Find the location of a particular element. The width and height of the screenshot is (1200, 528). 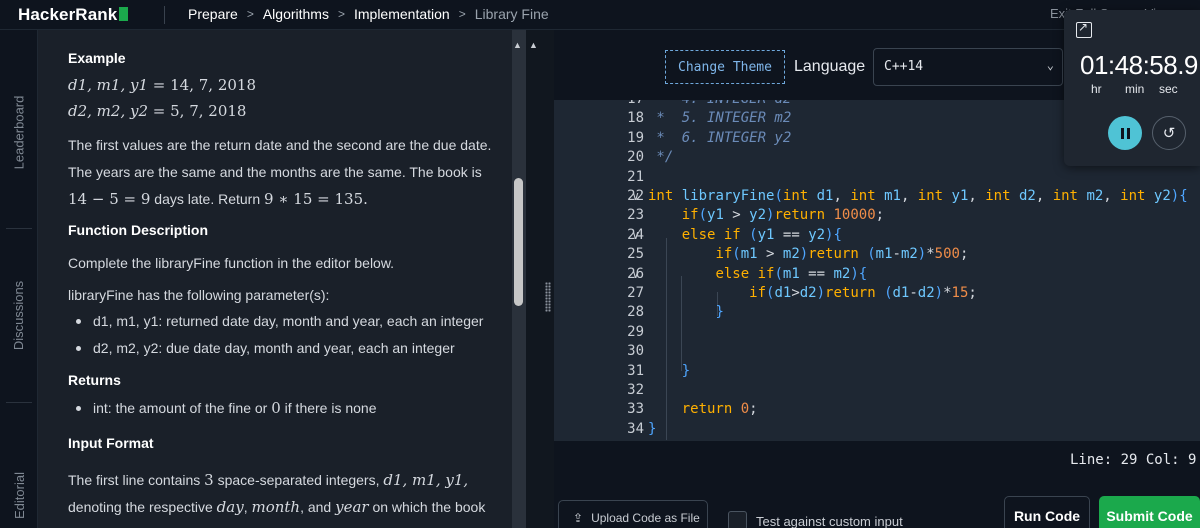

line-number: 23 is located at coordinates (635, 215).